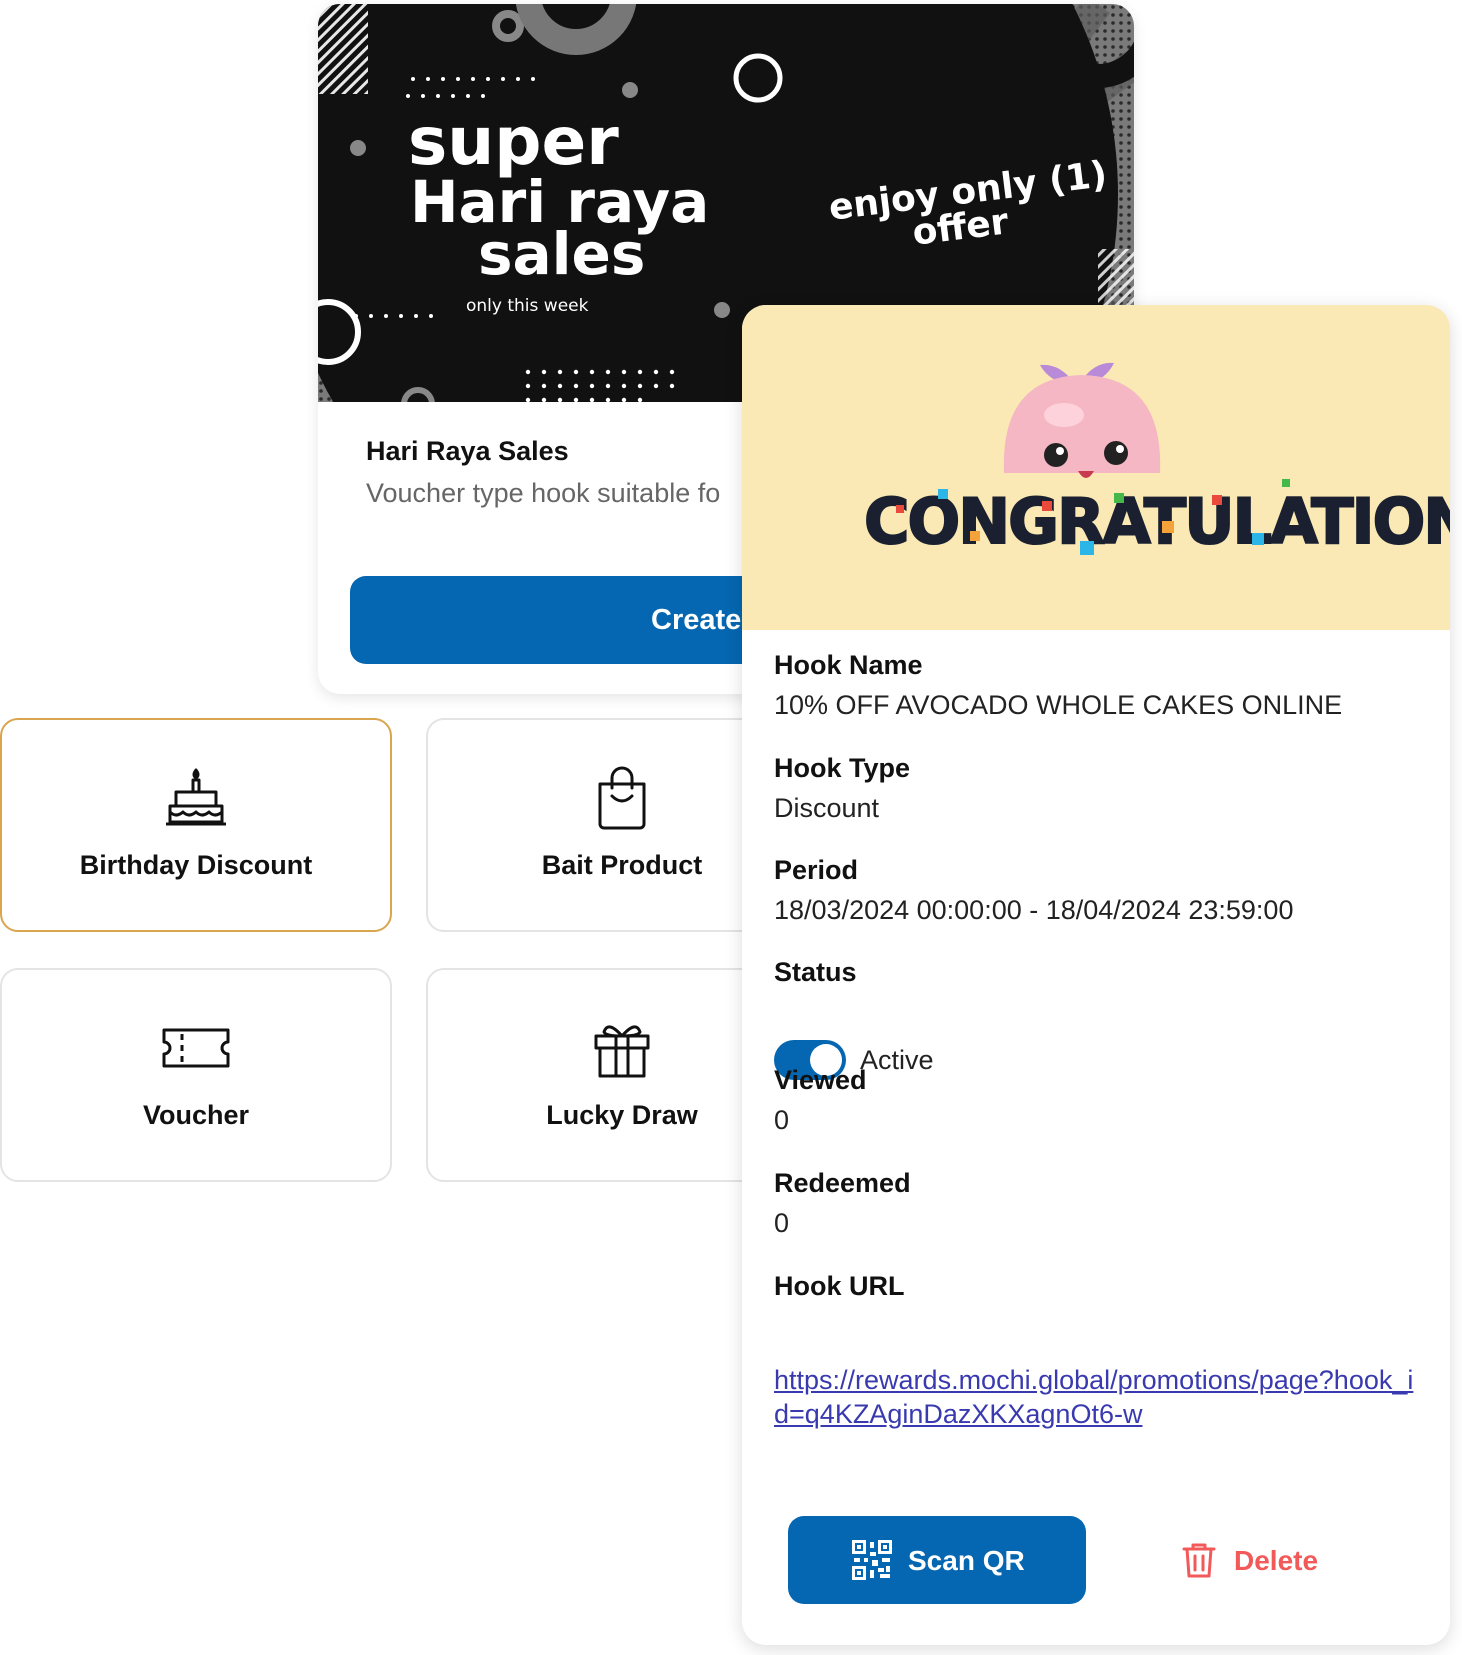 The width and height of the screenshot is (1462, 1655). I want to click on hook-type-value: Discount, so click(827, 808).